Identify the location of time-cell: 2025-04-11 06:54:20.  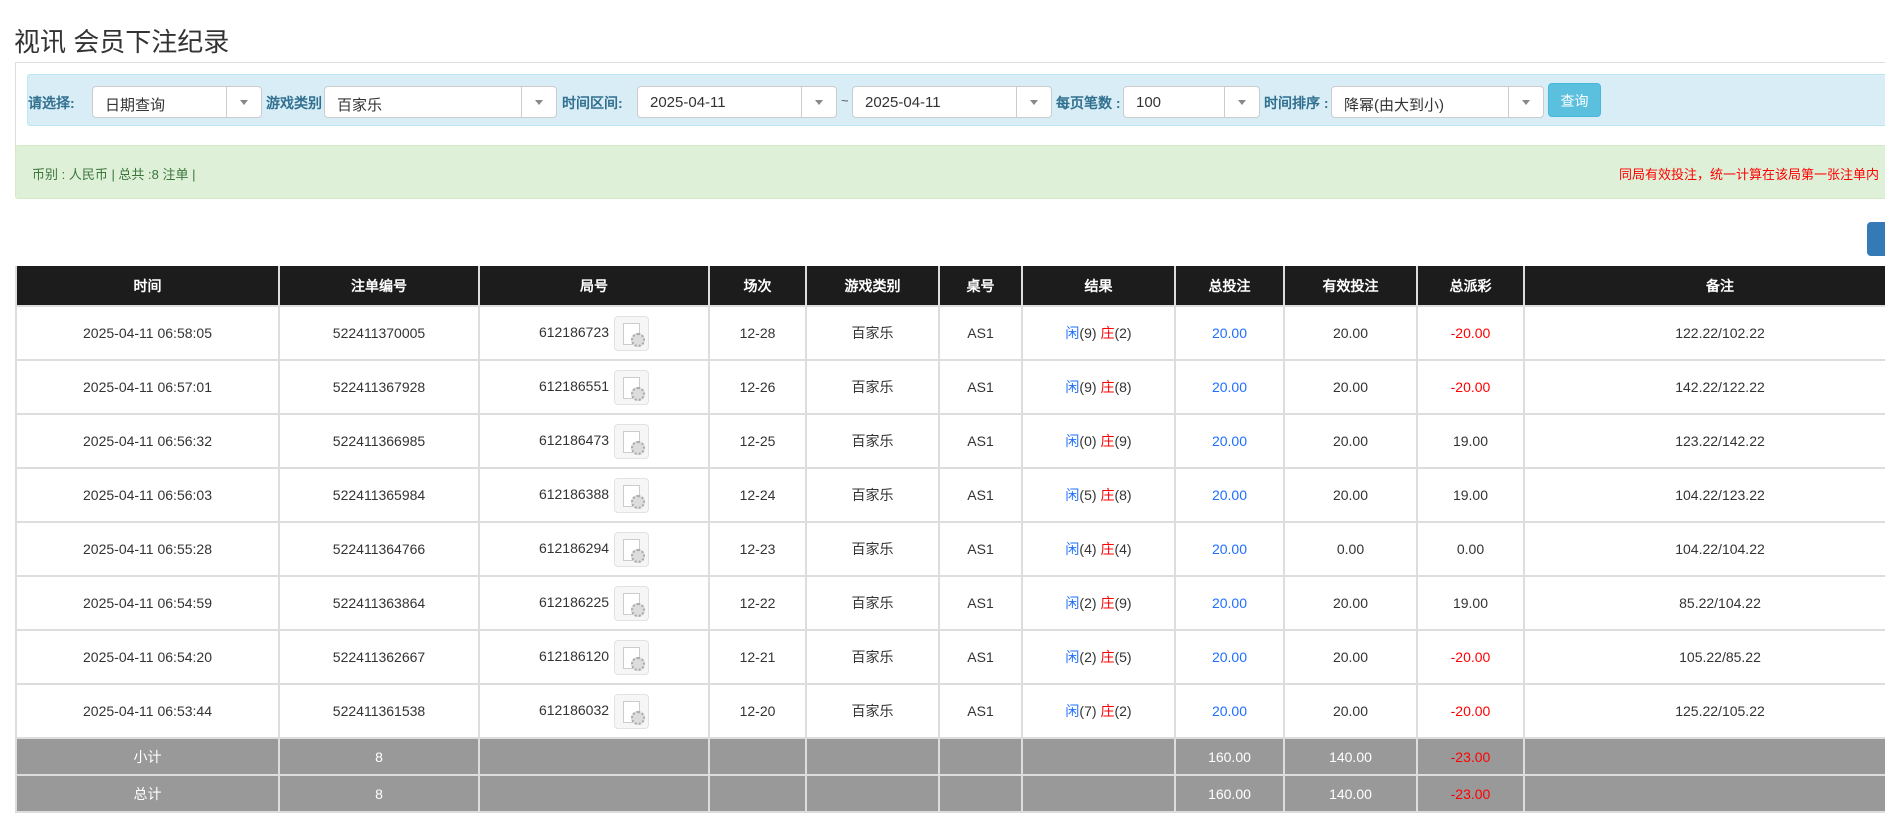
(147, 657).